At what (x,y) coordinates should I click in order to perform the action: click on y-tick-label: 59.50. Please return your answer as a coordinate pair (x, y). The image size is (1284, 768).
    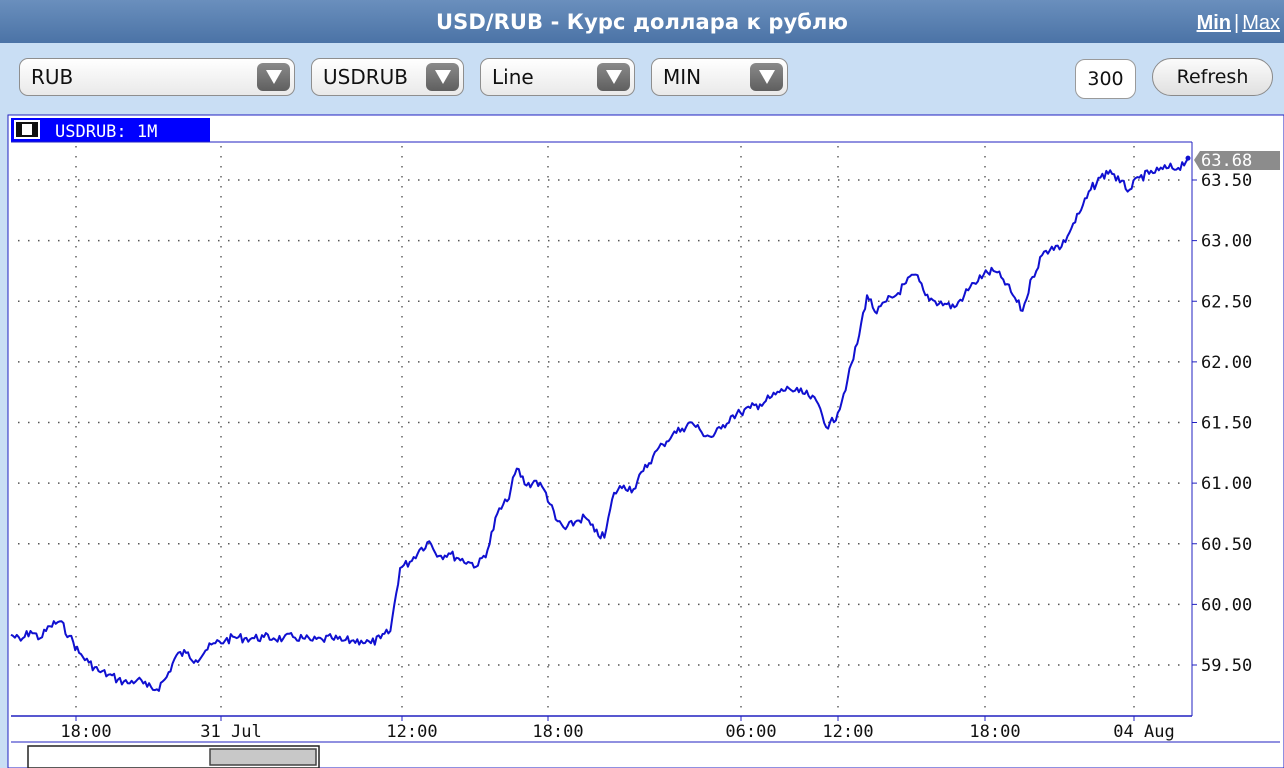
    Looking at the image, I should click on (1226, 666).